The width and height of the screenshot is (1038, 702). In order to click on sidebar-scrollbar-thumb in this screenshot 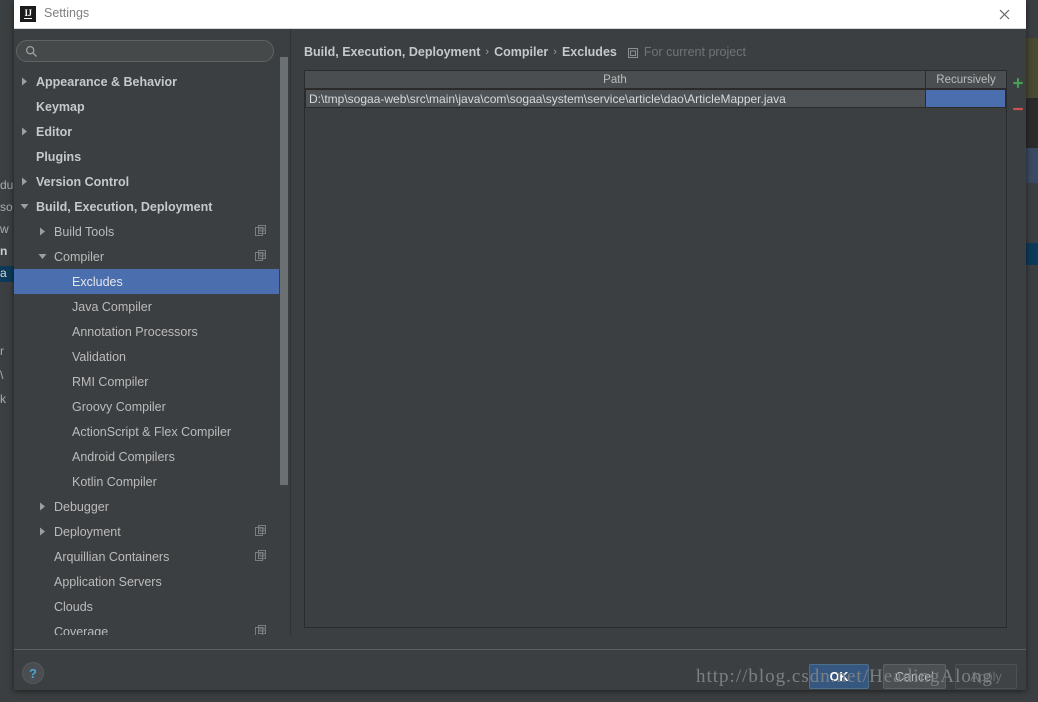, I will do `click(284, 271)`.